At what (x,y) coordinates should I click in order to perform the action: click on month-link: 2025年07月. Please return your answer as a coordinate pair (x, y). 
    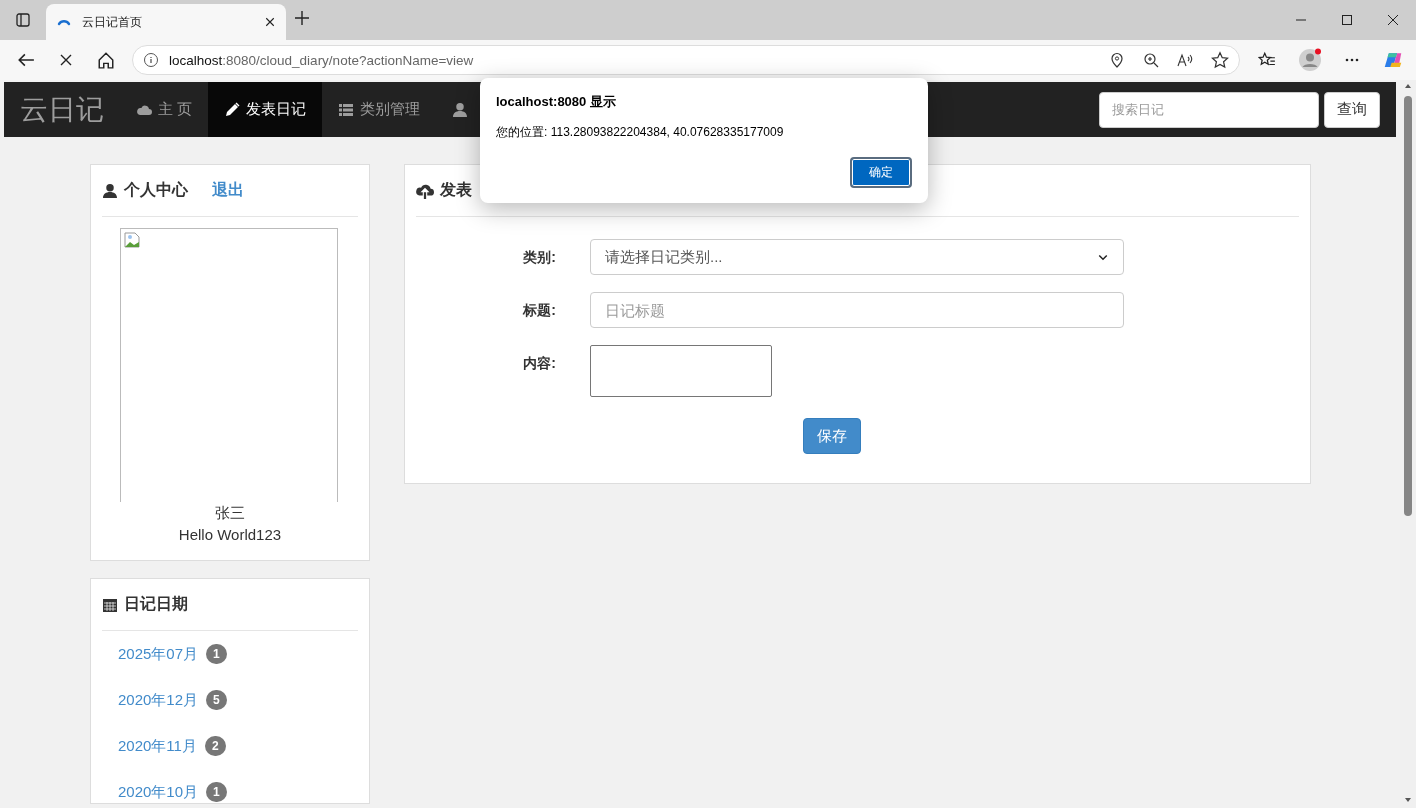
    Looking at the image, I should click on (158, 654).